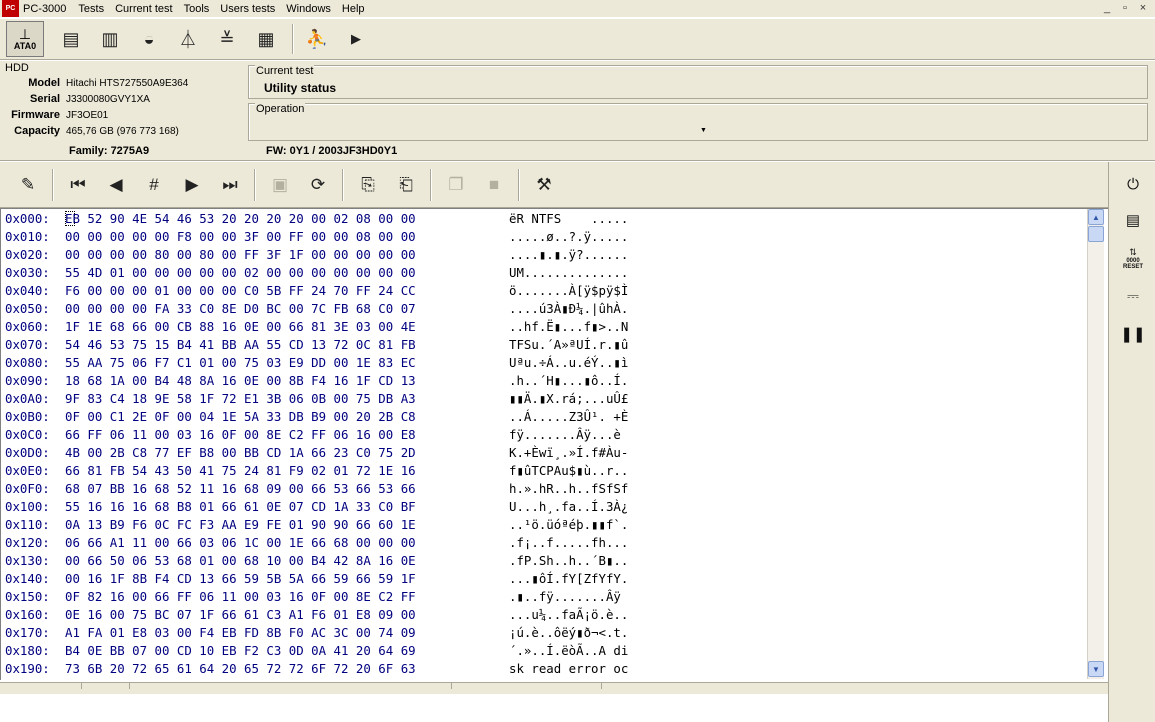 The width and height of the screenshot is (1155, 722). I want to click on menu-tests: Tests, so click(91, 9).